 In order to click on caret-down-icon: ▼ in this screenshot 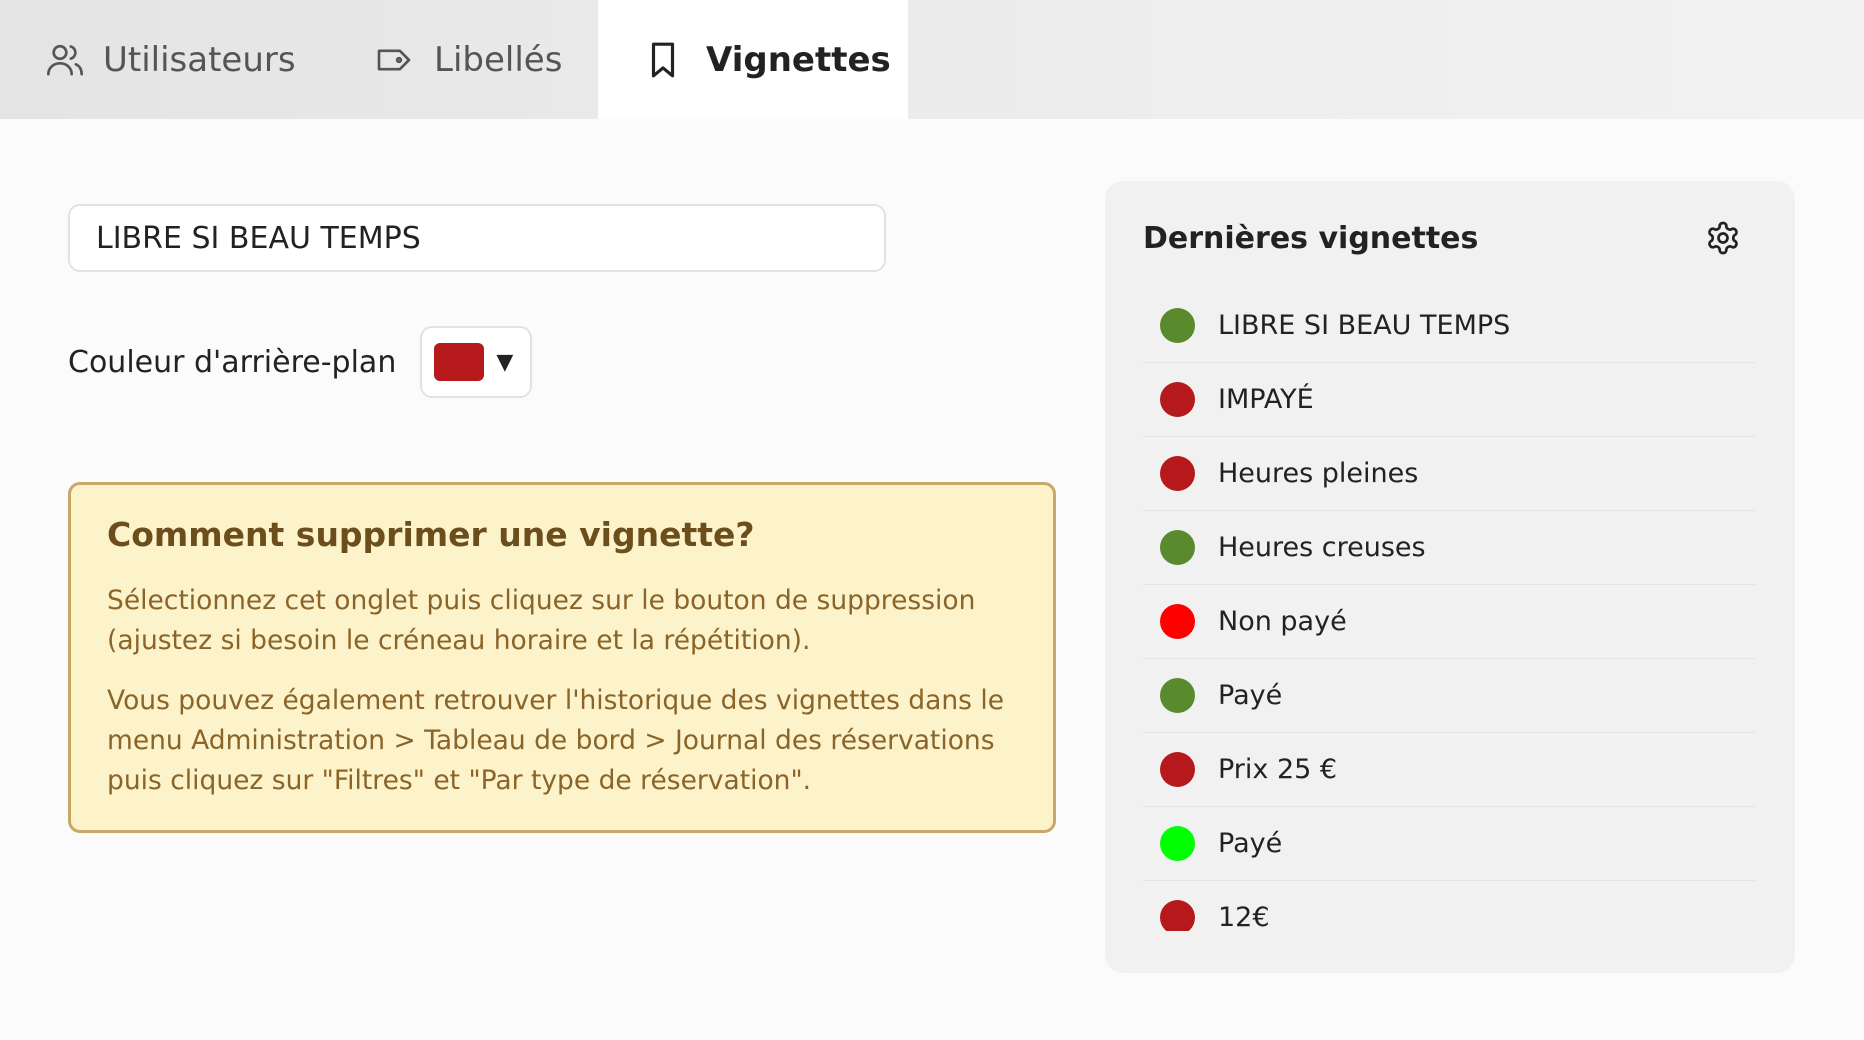, I will do `click(505, 362)`.